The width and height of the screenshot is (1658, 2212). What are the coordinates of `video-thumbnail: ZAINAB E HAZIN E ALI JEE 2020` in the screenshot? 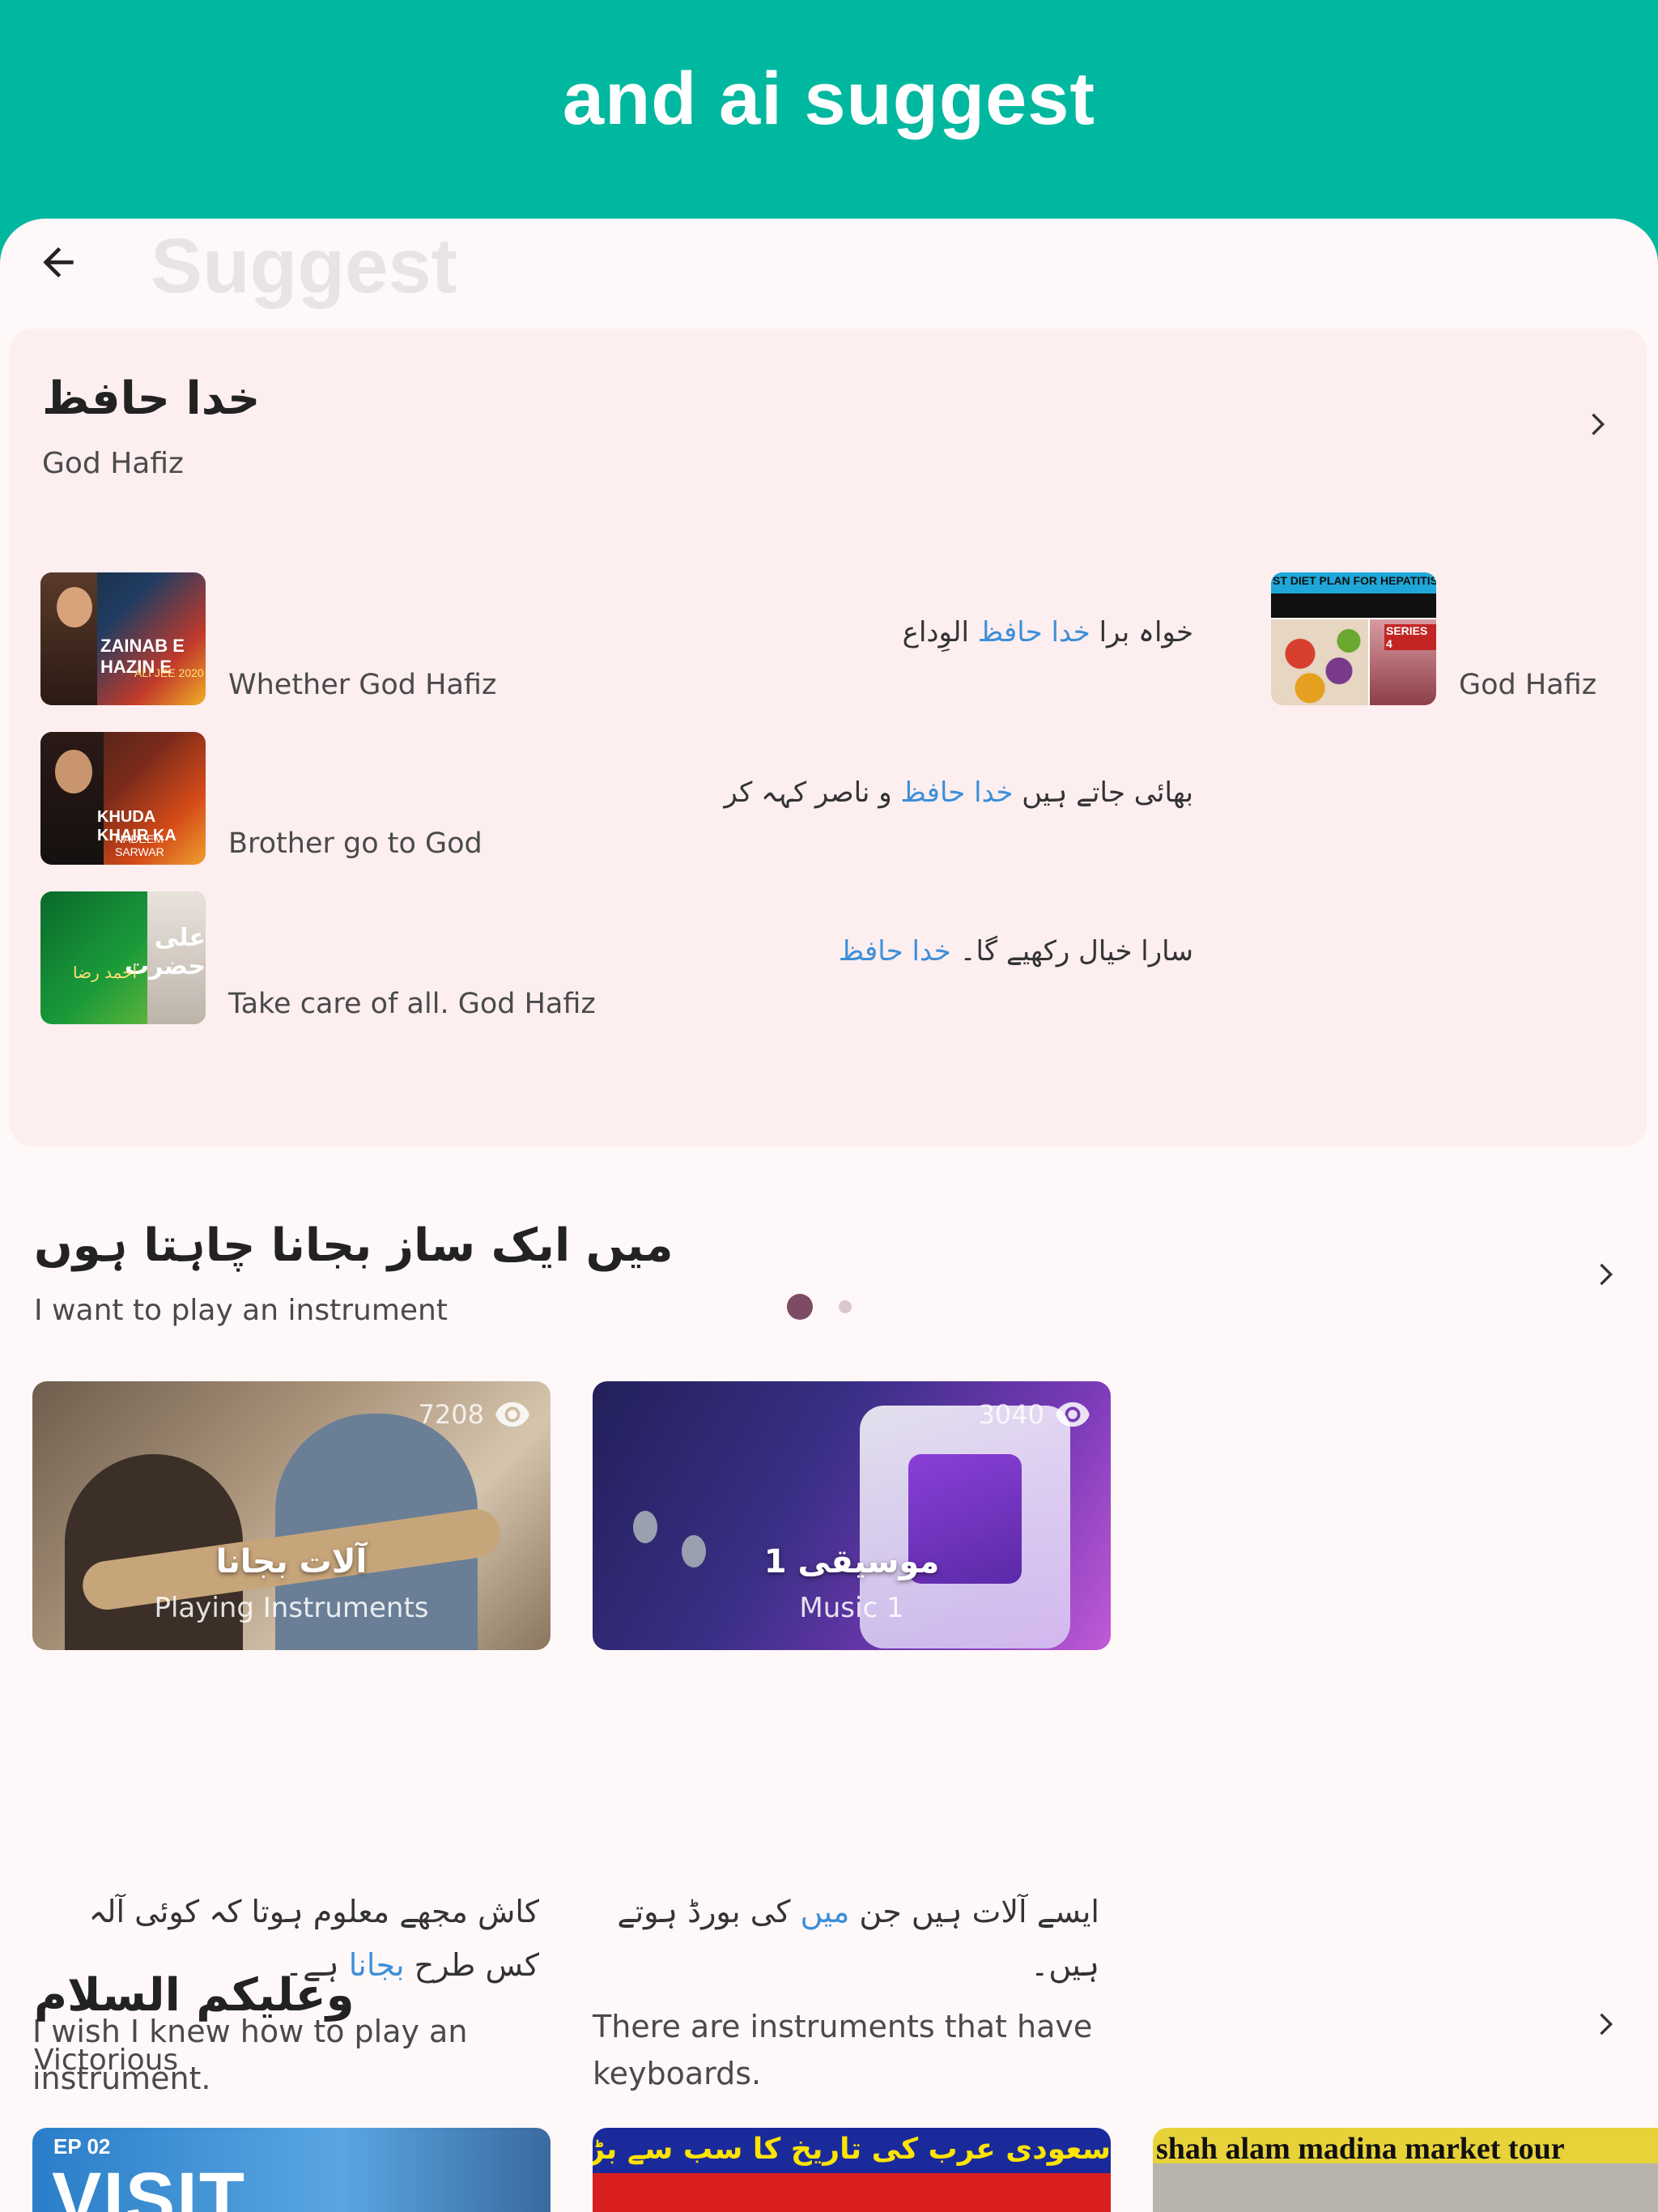 It's located at (123, 639).